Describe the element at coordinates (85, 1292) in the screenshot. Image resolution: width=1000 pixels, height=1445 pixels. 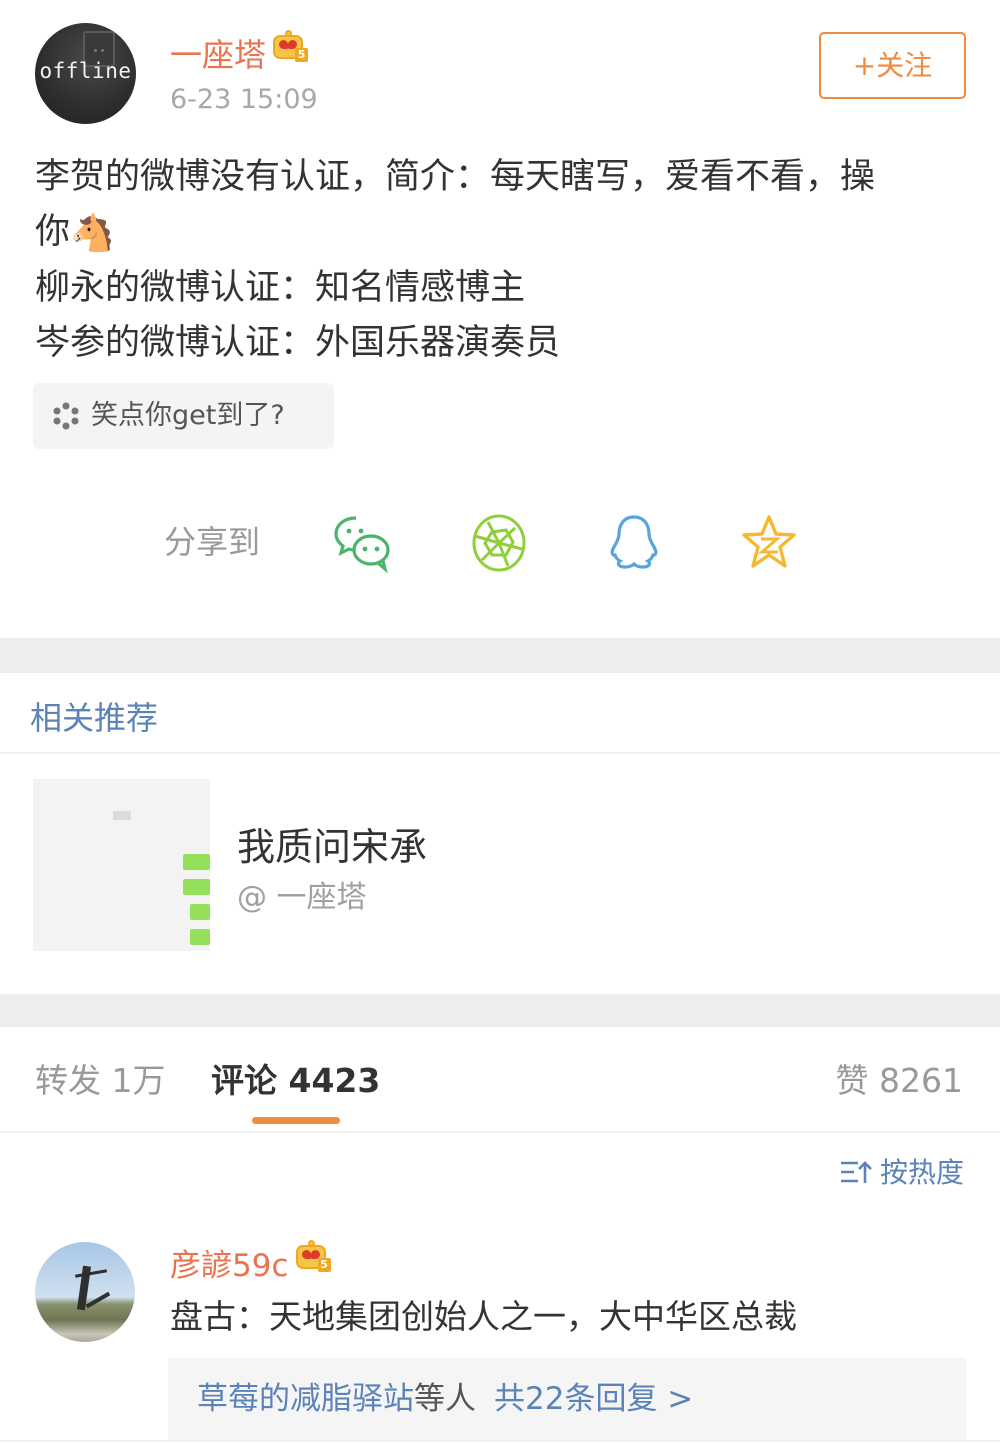
I see `commenter-avatar` at that location.